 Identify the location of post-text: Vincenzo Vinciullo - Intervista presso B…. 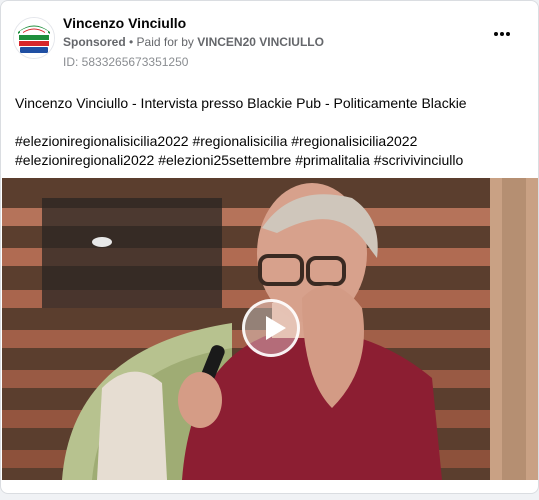
(269, 132).